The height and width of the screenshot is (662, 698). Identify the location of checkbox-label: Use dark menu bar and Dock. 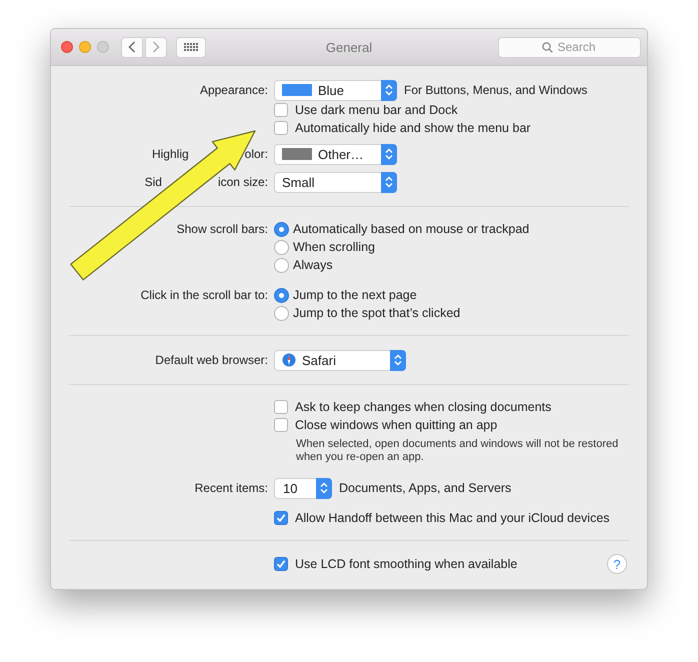
(376, 110).